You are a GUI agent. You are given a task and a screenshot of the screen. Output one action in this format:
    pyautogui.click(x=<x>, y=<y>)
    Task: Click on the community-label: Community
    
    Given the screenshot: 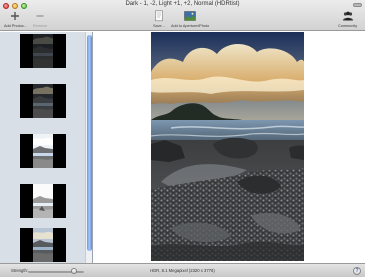 What is the action you would take?
    pyautogui.click(x=348, y=26)
    